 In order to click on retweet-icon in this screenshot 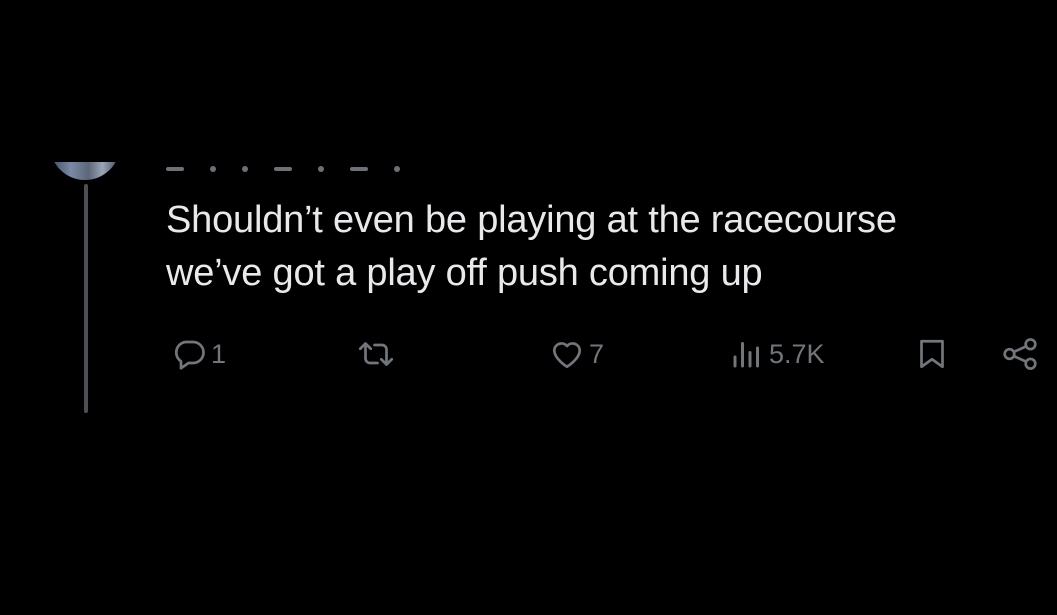, I will do `click(376, 354)`.